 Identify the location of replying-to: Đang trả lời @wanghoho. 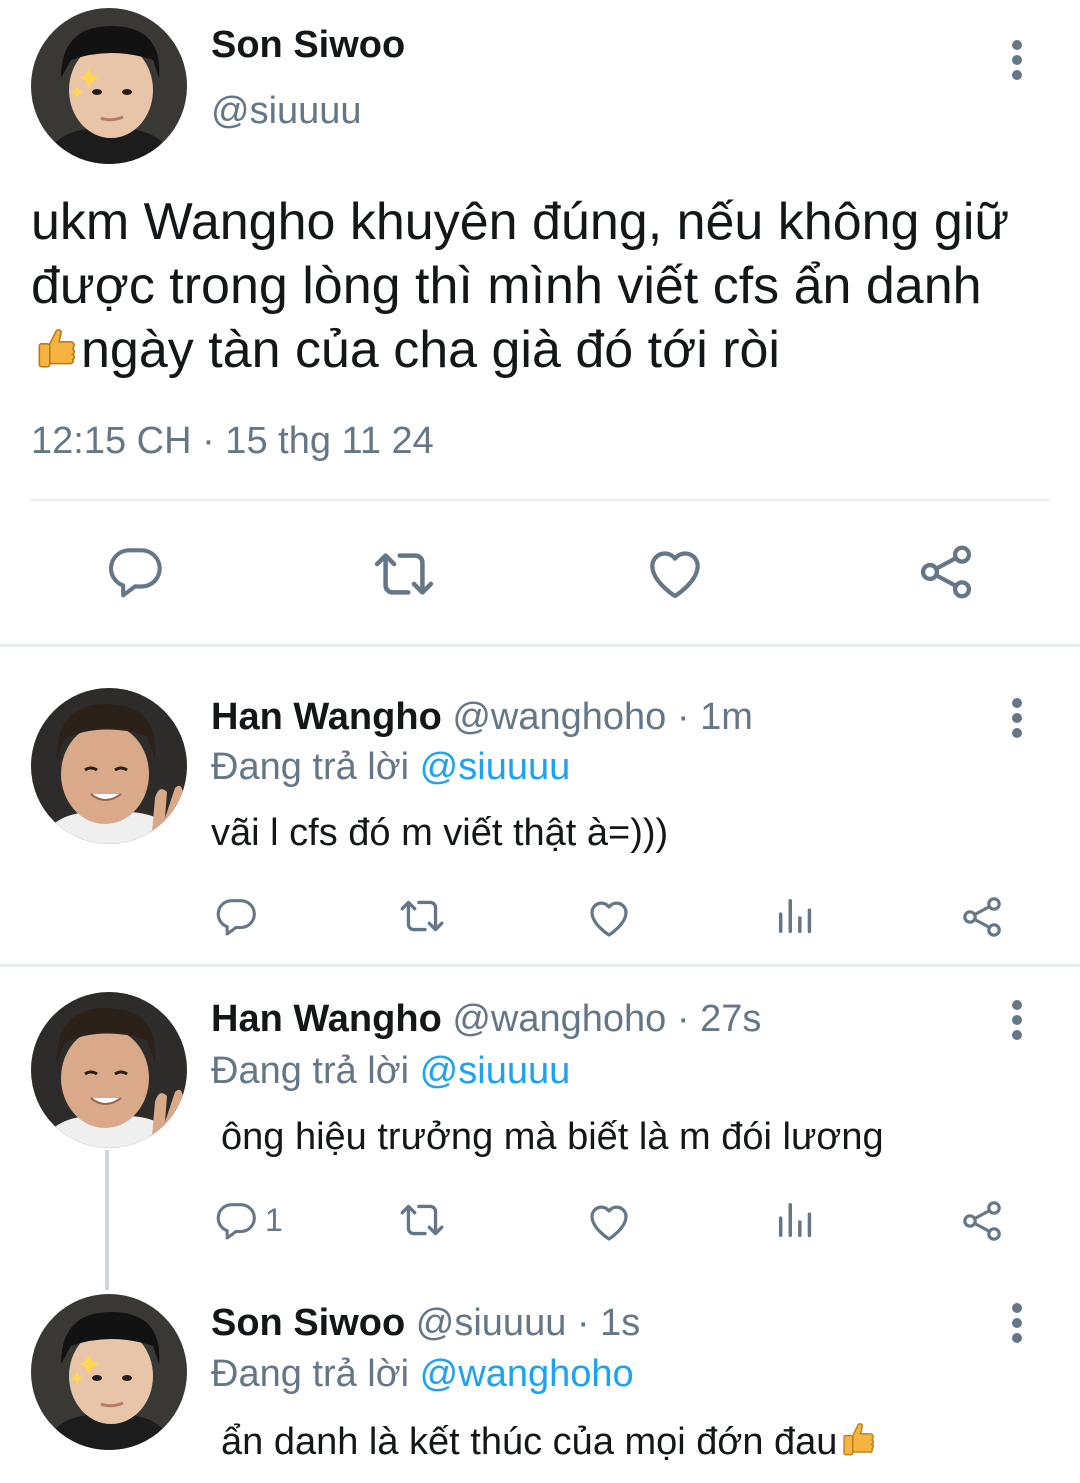
(422, 1374).